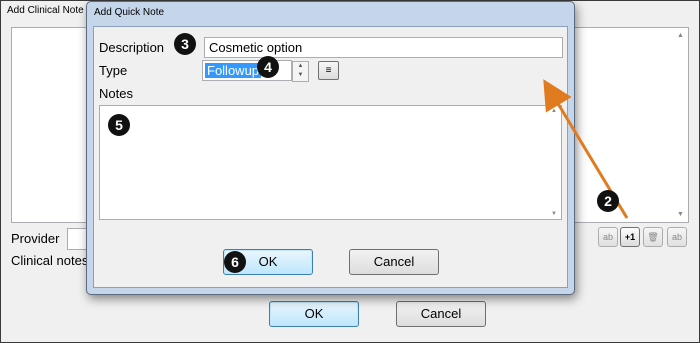 The height and width of the screenshot is (343, 700). What do you see at coordinates (268, 67) in the screenshot?
I see `step-badge-4: 4` at bounding box center [268, 67].